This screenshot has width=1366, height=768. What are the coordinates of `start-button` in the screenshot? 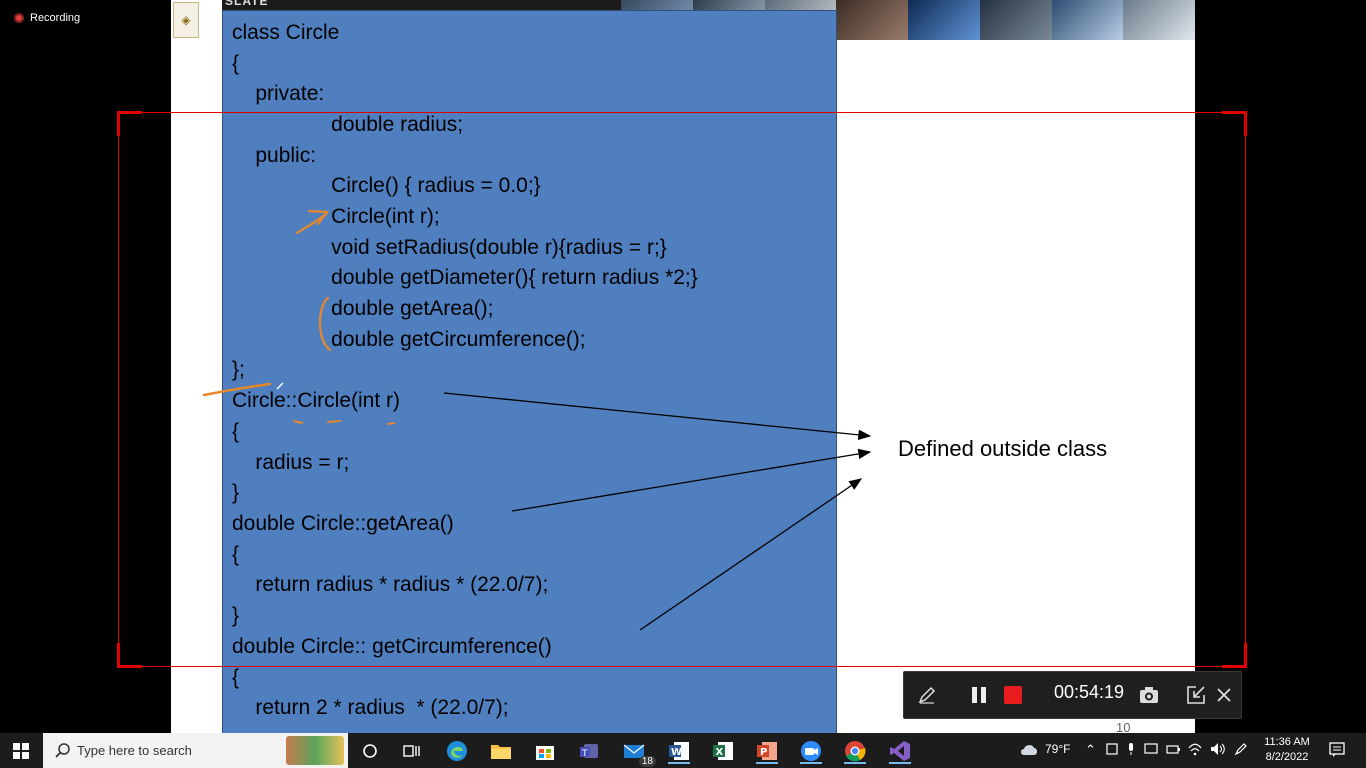 It's located at (21, 750).